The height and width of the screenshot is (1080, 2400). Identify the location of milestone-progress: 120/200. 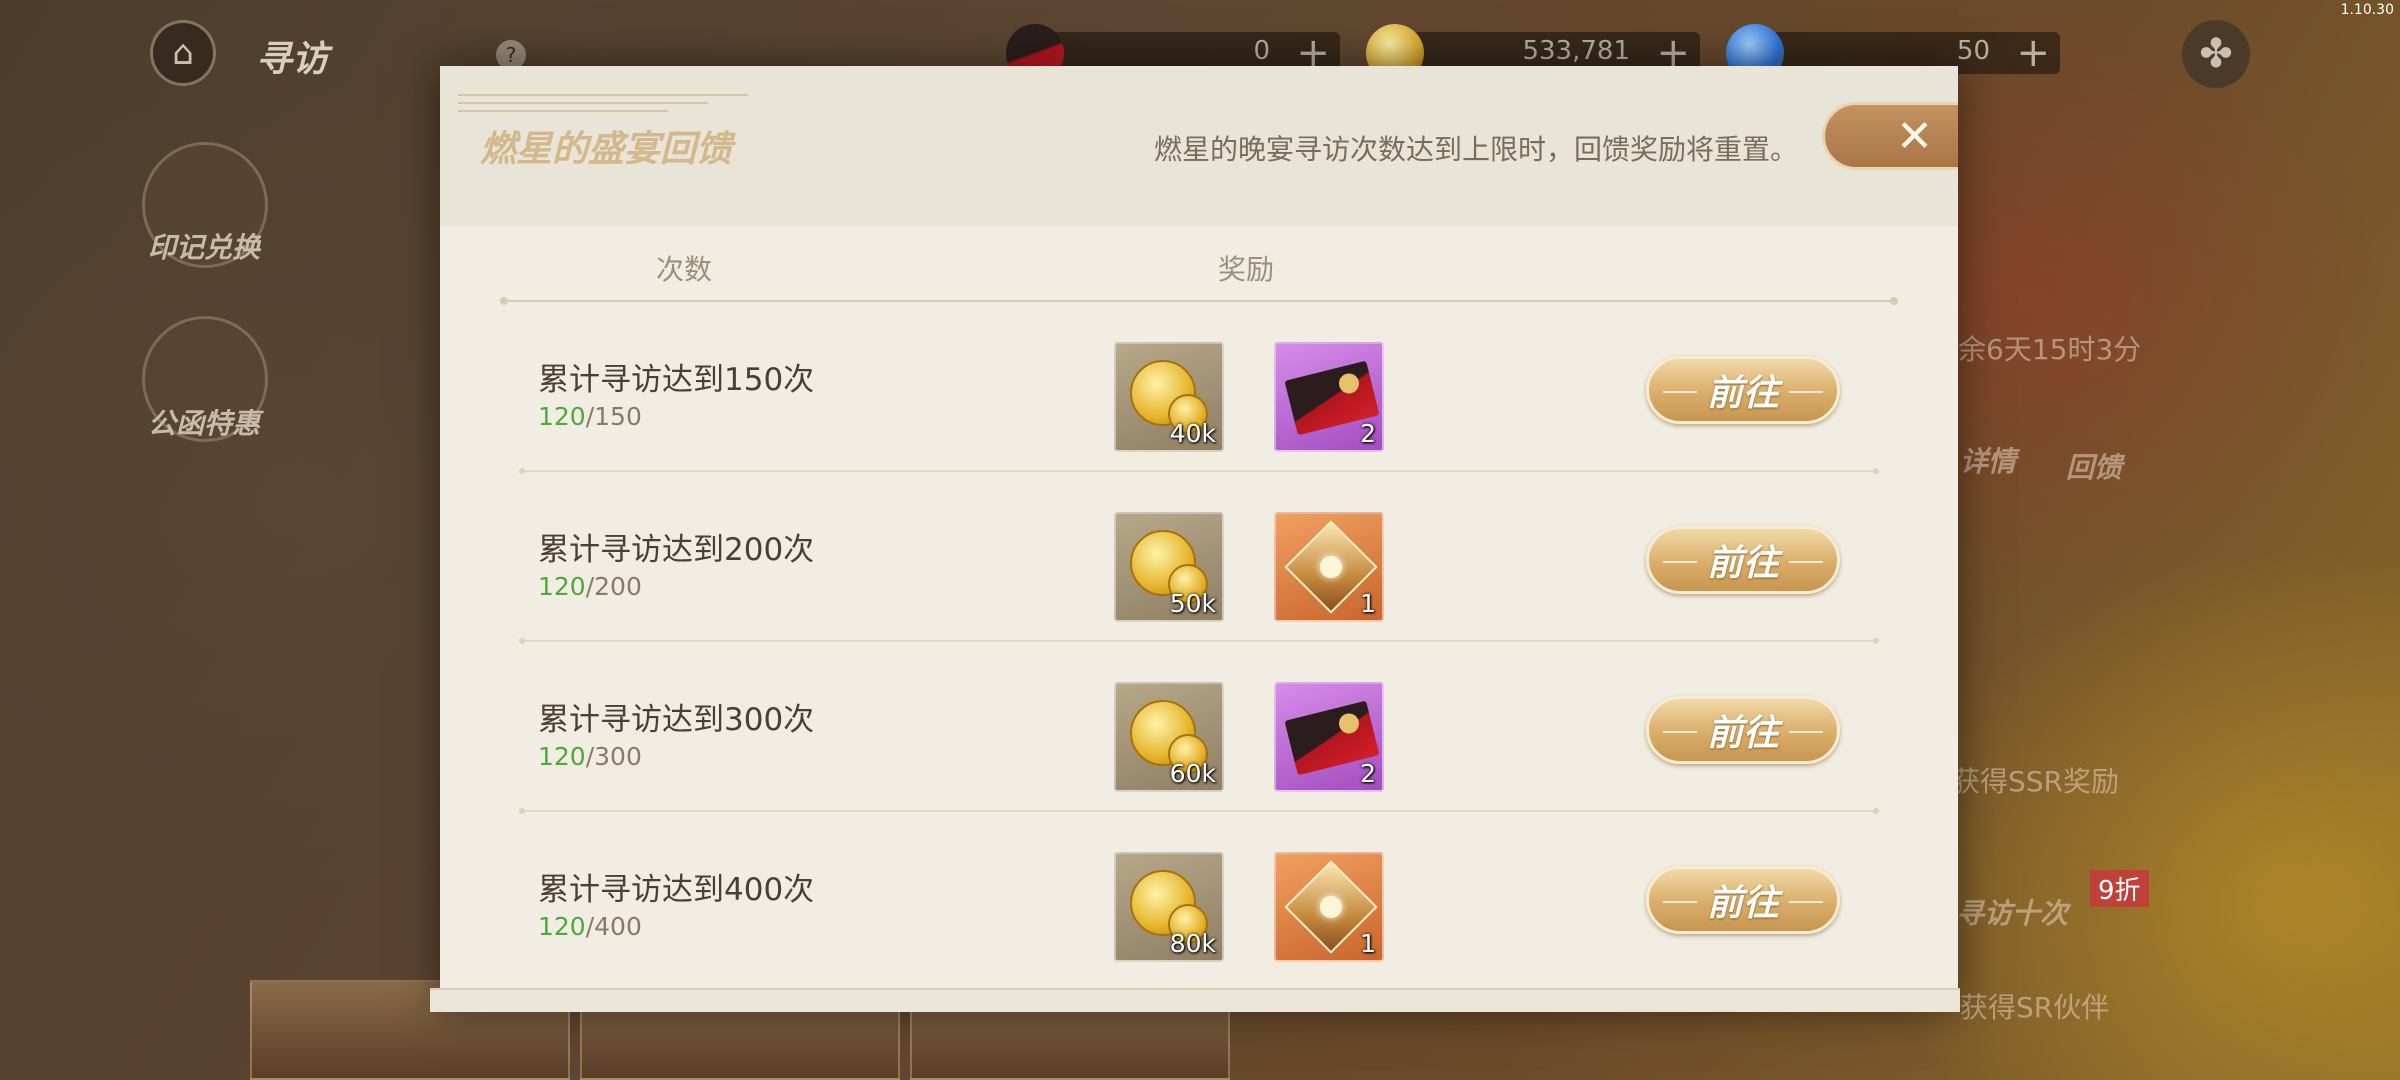
(590, 586).